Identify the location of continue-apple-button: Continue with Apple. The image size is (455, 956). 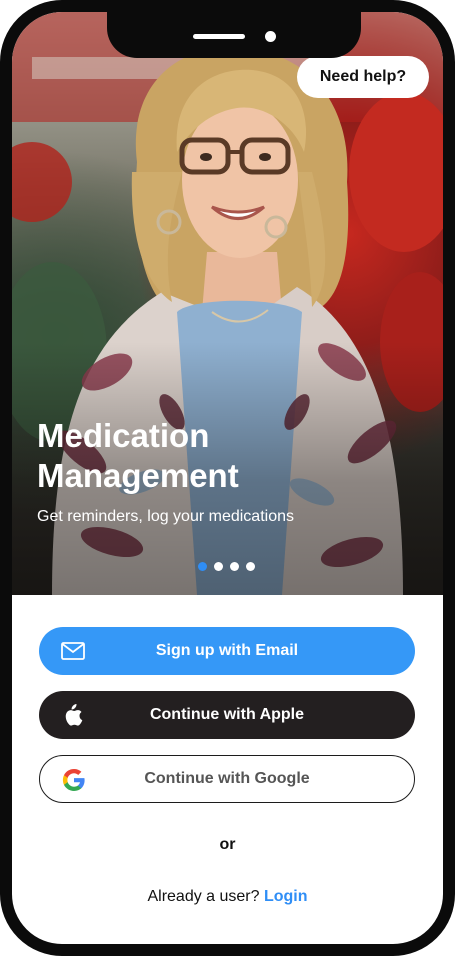
(227, 715).